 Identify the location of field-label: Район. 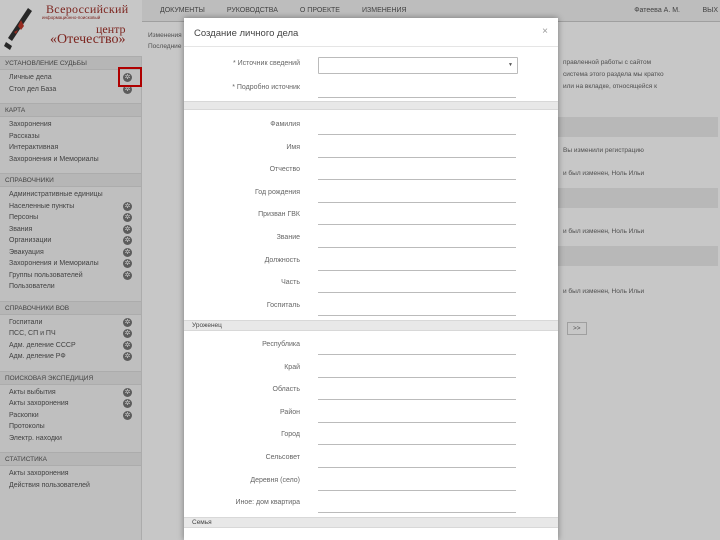
(290, 412).